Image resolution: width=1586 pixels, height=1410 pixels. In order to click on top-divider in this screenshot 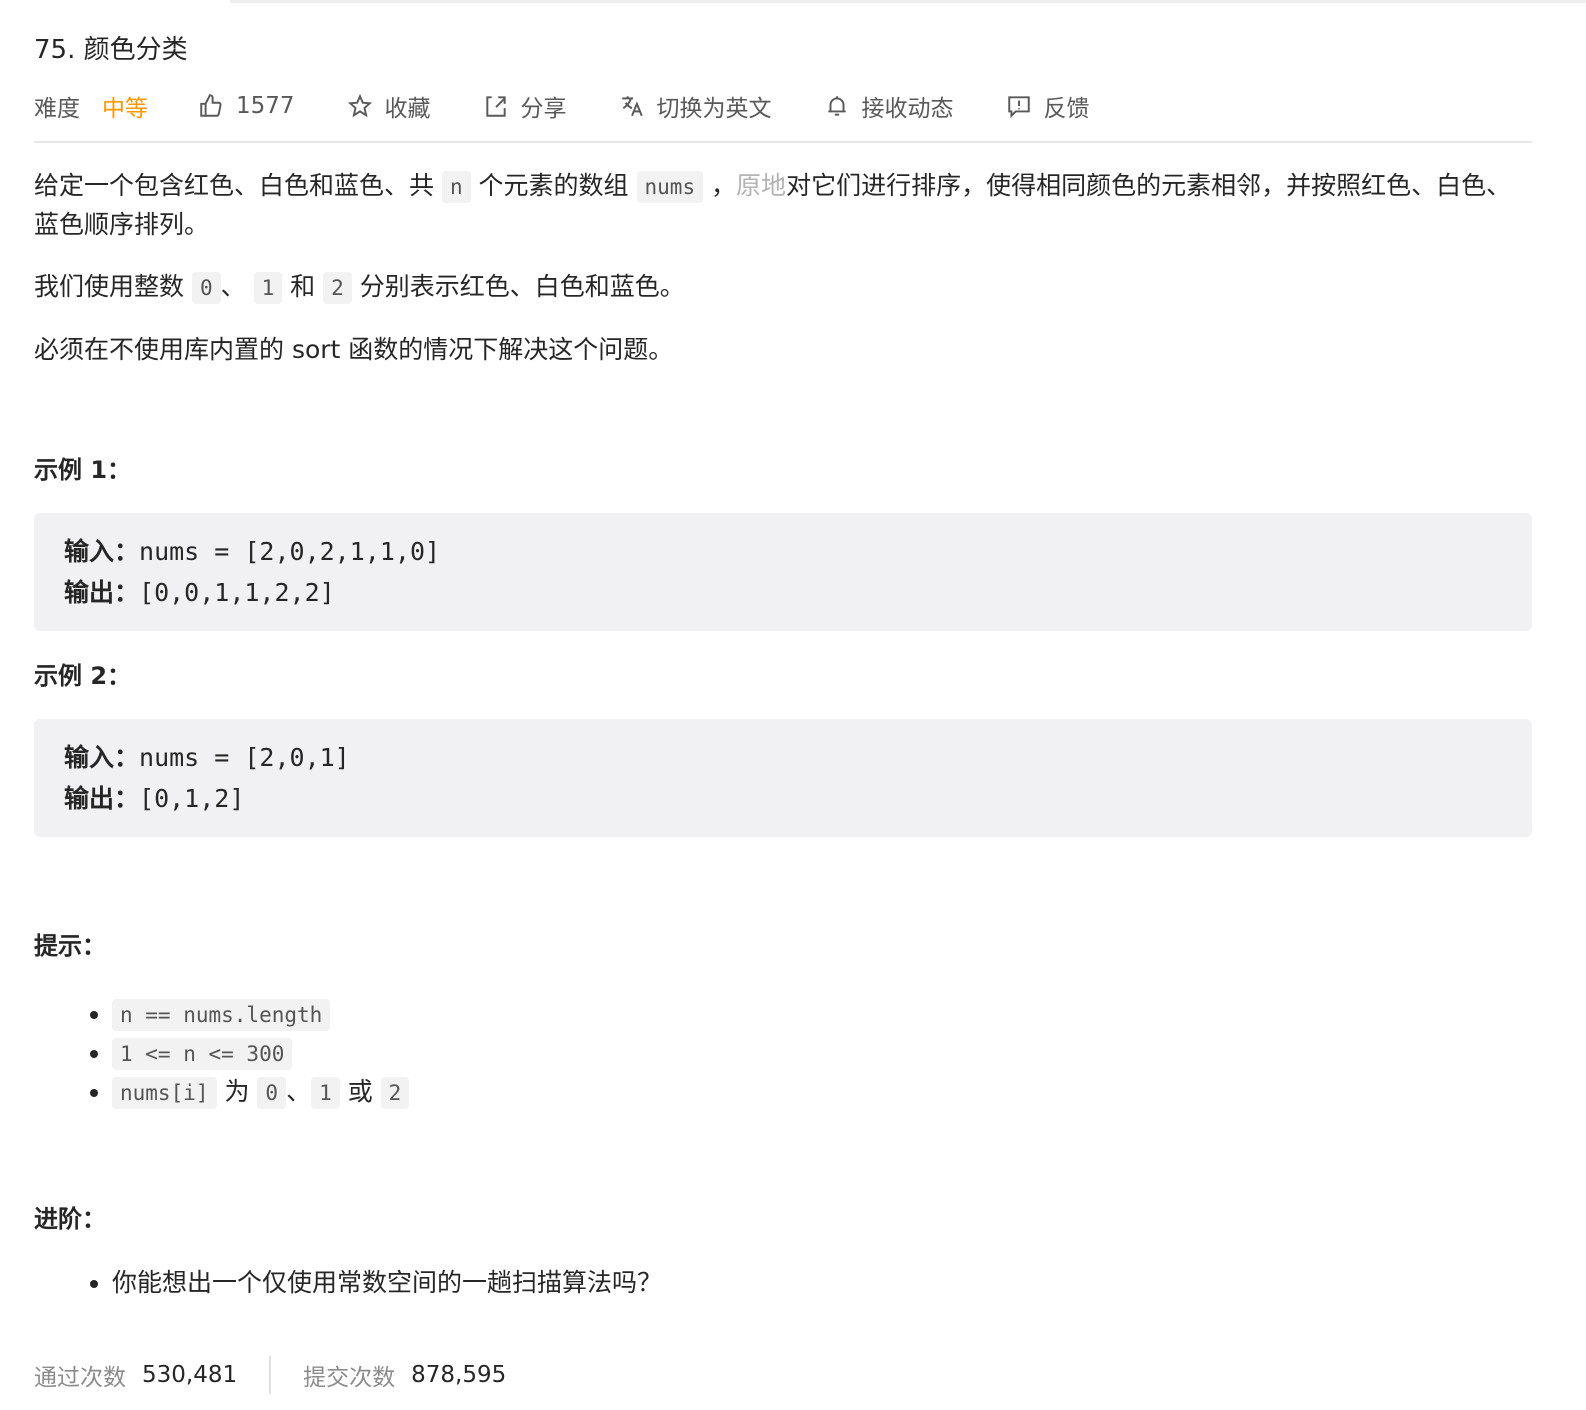, I will do `click(908, 1)`.